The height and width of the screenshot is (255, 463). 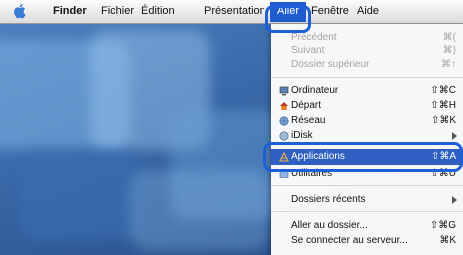 I want to click on home-icon, so click(x=284, y=106).